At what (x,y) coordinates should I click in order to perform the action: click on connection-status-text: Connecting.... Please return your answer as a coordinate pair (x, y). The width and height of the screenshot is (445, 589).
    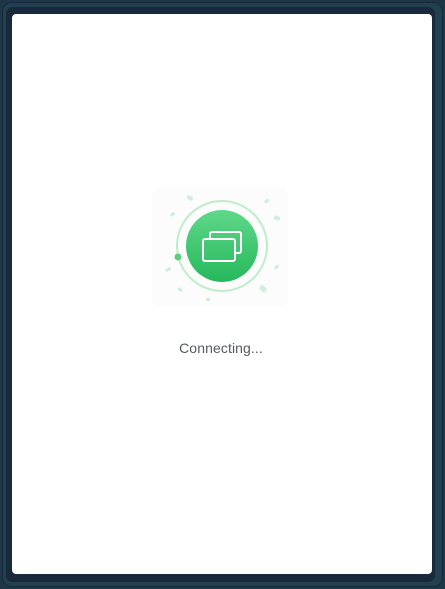
    Looking at the image, I should click on (221, 348).